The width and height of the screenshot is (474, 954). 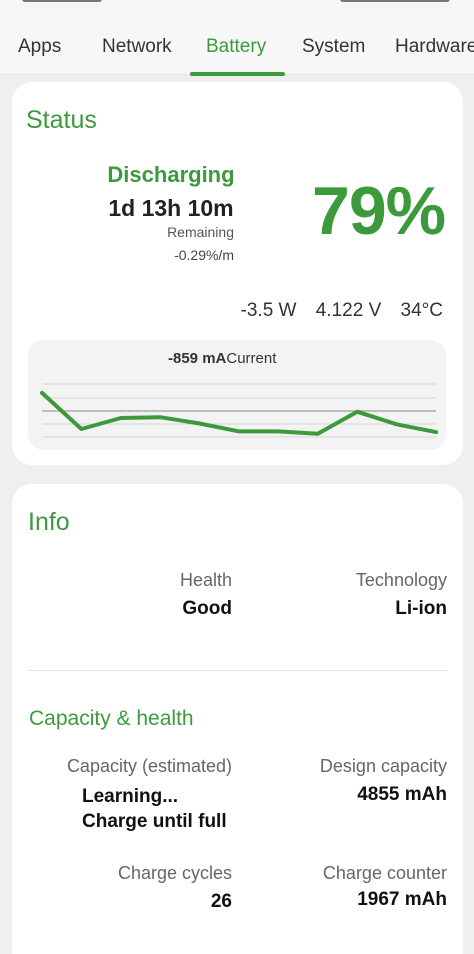 What do you see at coordinates (171, 174) in the screenshot?
I see `charge-state: Discharging` at bounding box center [171, 174].